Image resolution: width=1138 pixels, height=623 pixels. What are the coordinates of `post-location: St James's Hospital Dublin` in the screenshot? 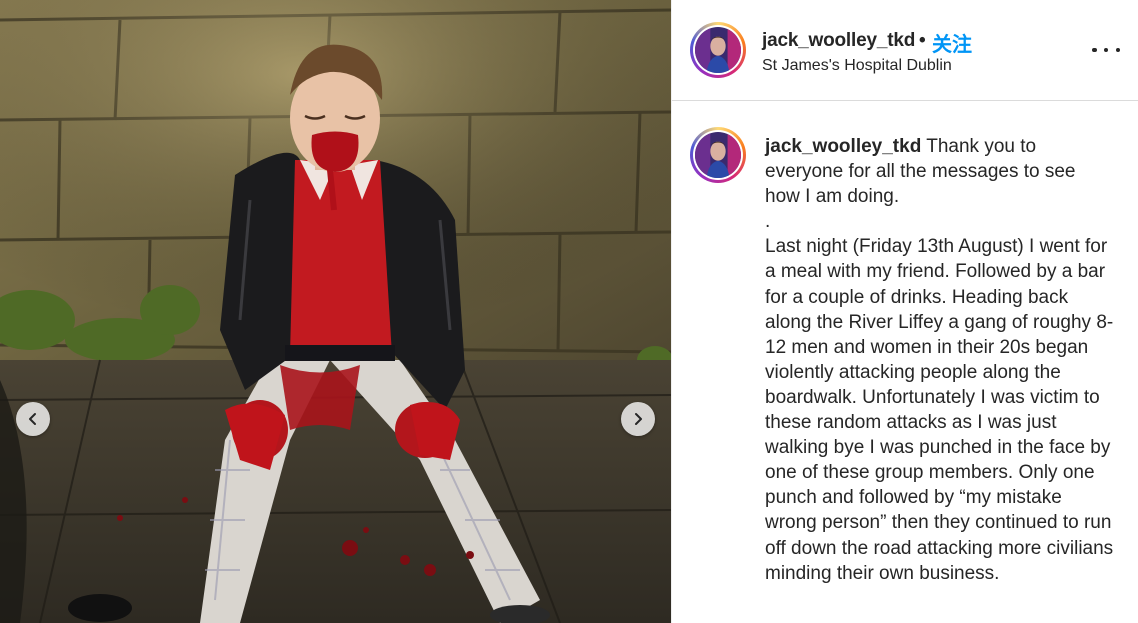 It's located at (857, 66).